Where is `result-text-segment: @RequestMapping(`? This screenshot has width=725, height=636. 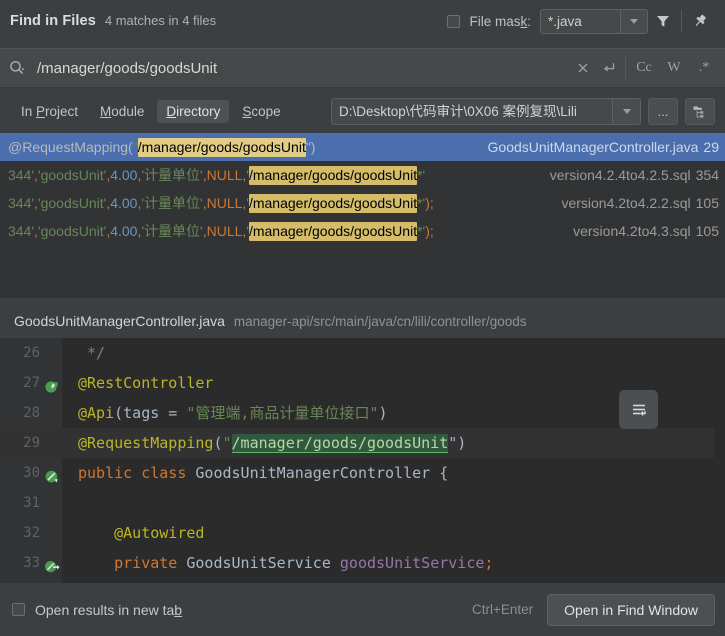 result-text-segment: @RequestMapping( is located at coordinates (70, 147).